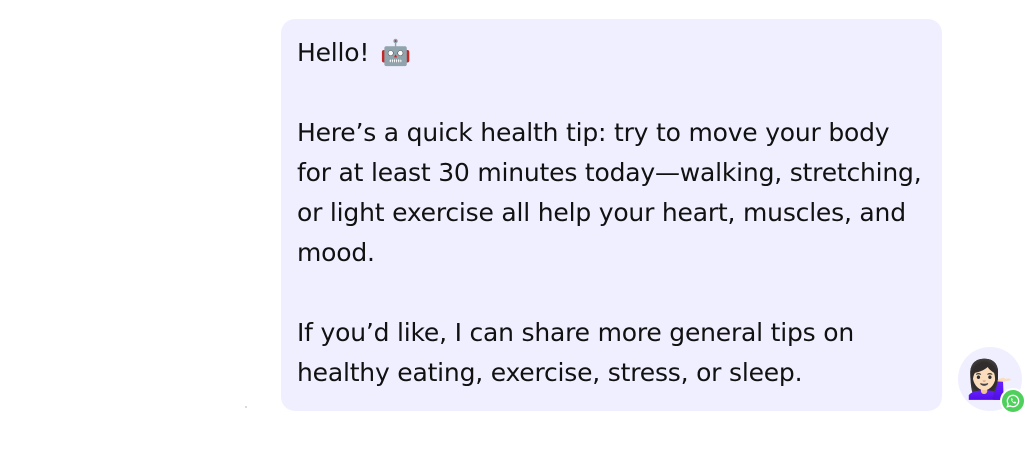  I want to click on message-greeting: Hello!, so click(333, 52).